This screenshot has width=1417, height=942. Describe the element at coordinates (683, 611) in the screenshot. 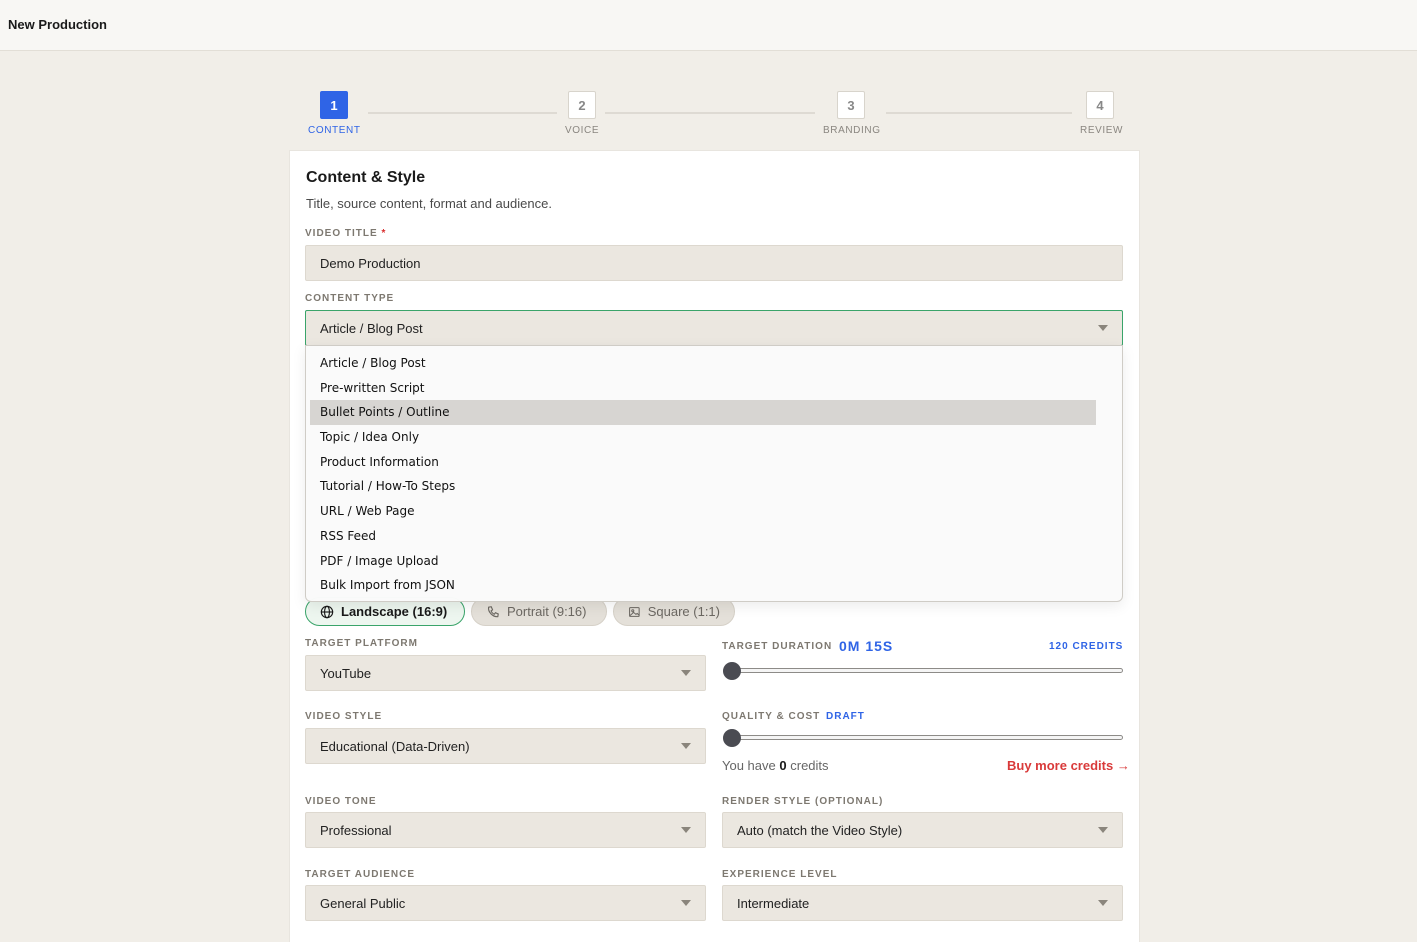

I see `aspect-square-label: Square (1:1)` at that location.